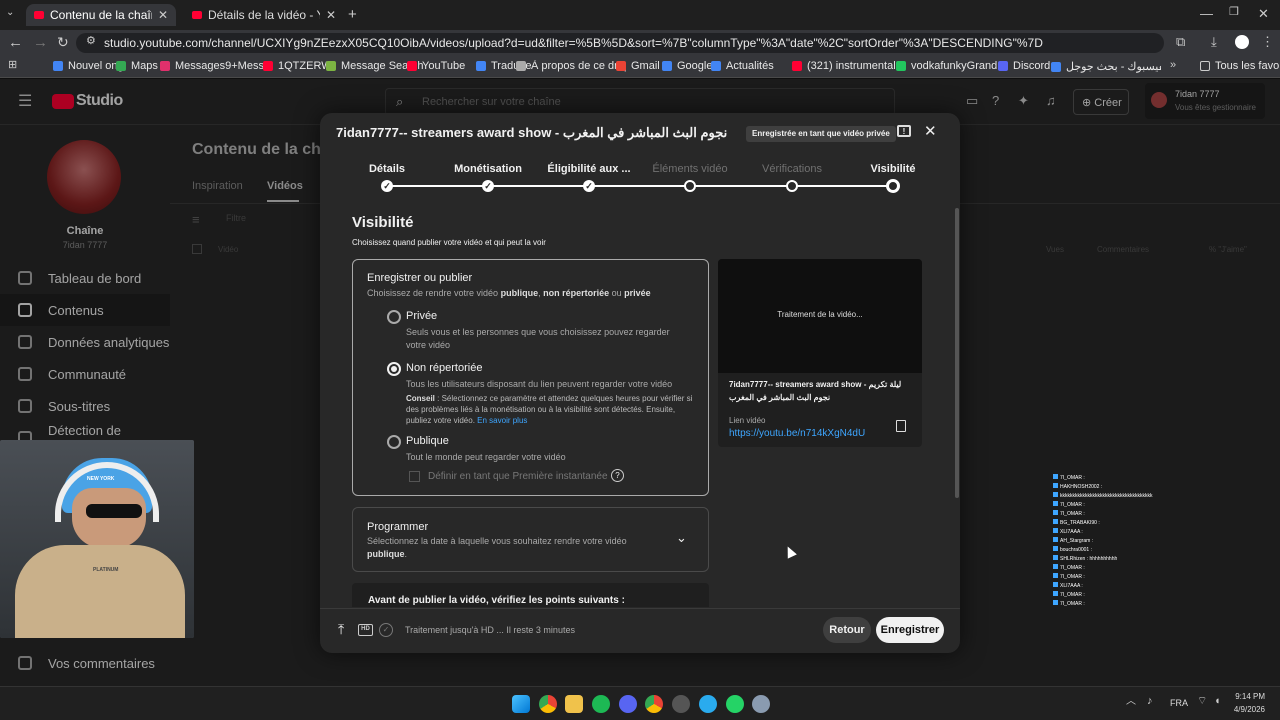  I want to click on more-bookmarks-icon: », so click(1173, 65).